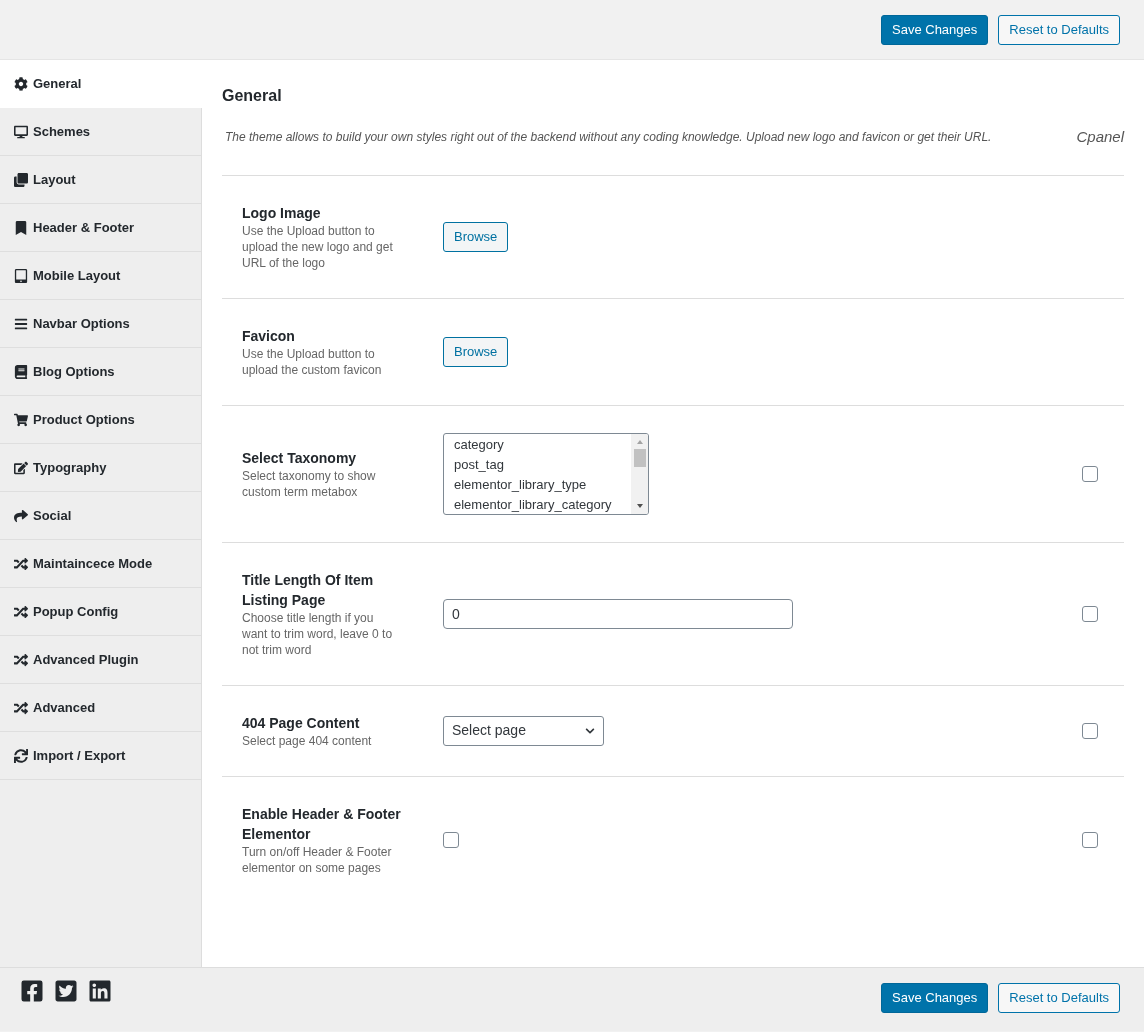 The image size is (1144, 1032). I want to click on section-title: General, so click(252, 96).